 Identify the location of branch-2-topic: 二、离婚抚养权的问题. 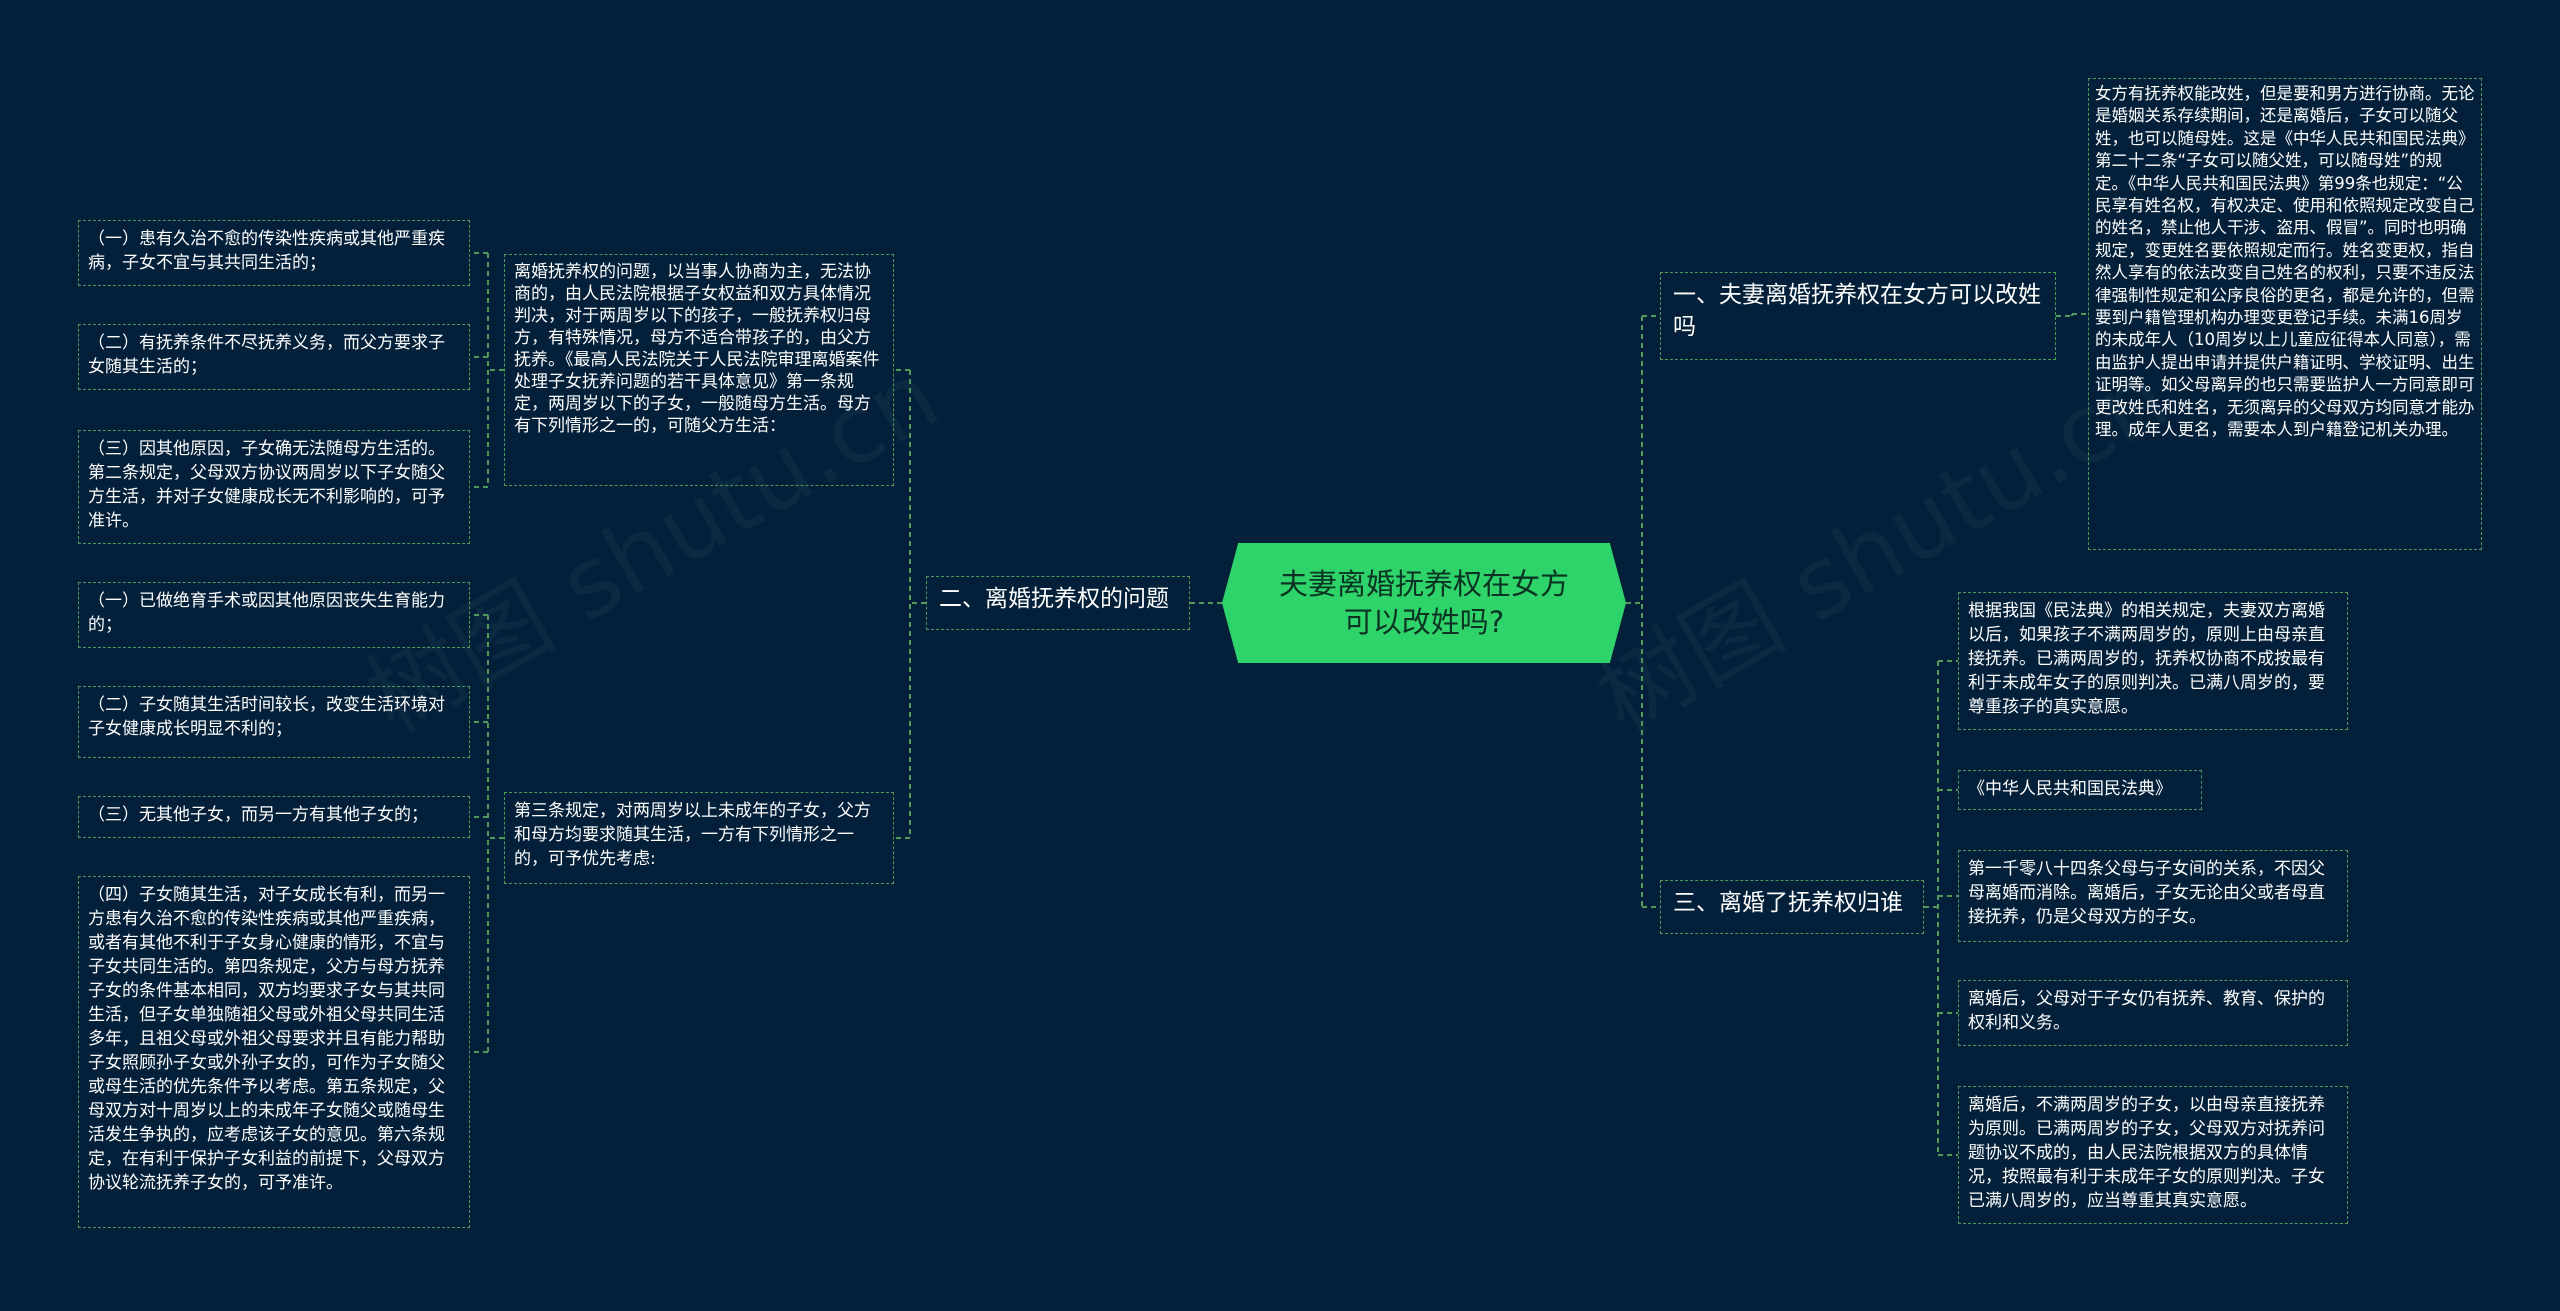
(1058, 603).